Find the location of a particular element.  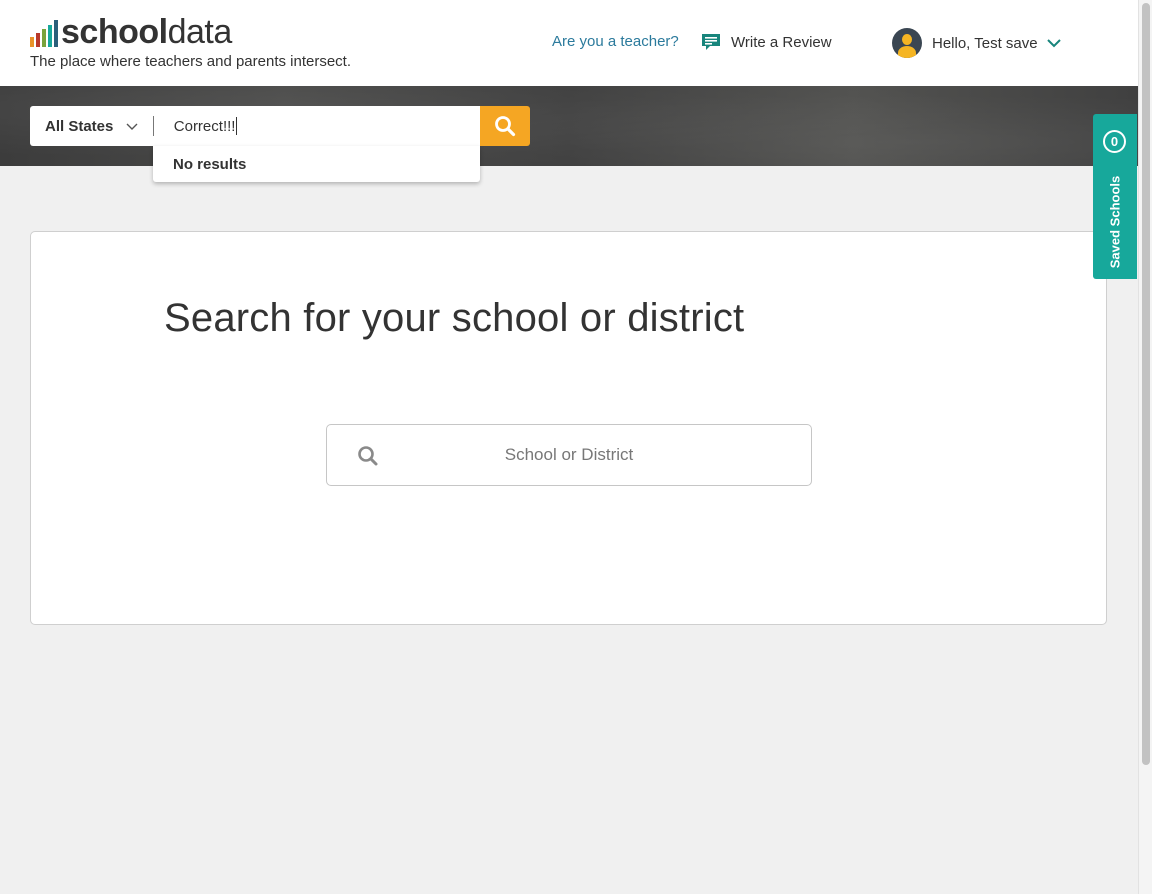

no-results-message: No results is located at coordinates (210, 164).